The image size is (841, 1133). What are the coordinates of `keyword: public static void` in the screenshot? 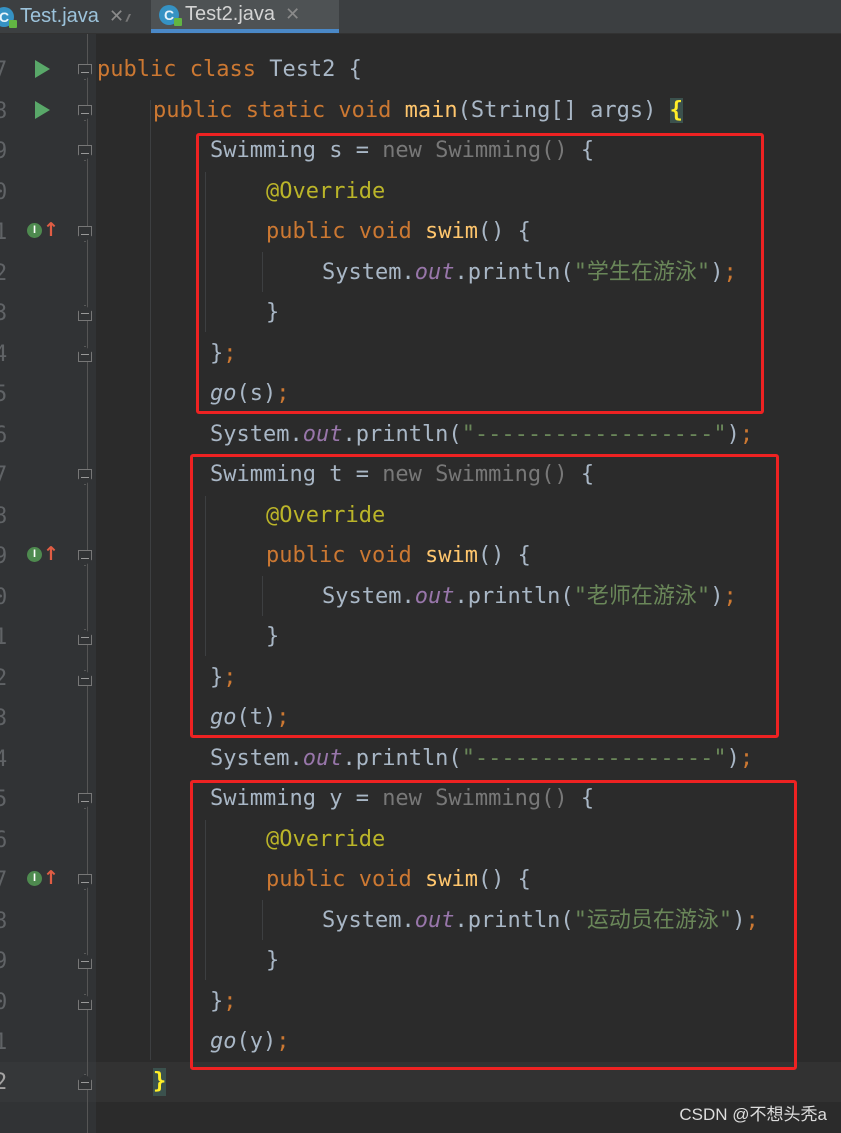 It's located at (272, 110).